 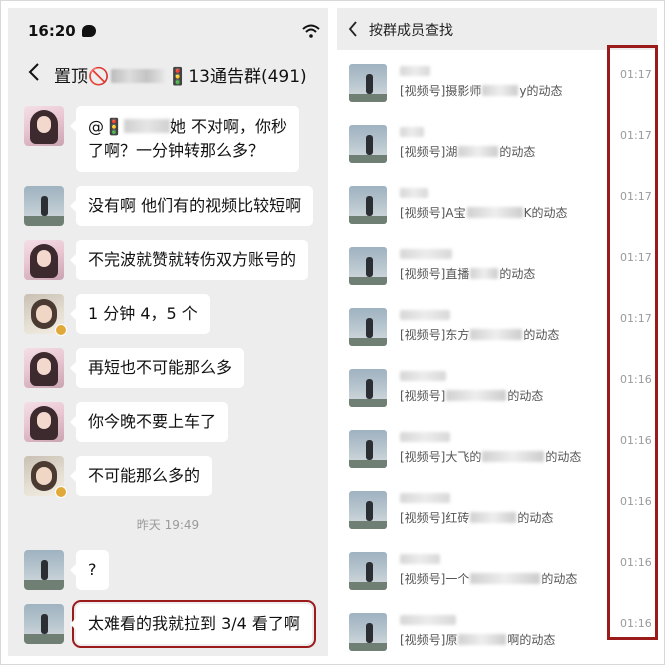 I want to click on message-bubble: 没有啊 他们有的视频比较短啊, so click(x=191, y=206).